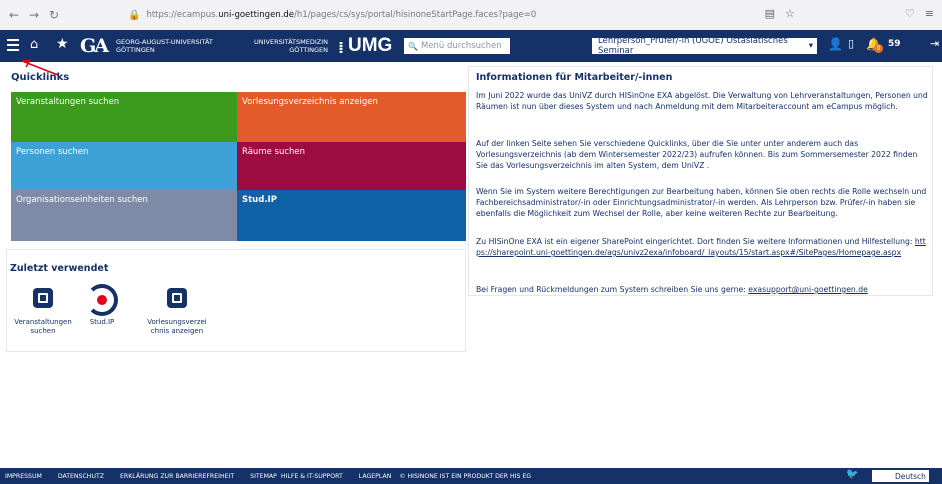  What do you see at coordinates (134, 15) in the screenshot?
I see `shield-lock-icon: 🔒` at bounding box center [134, 15].